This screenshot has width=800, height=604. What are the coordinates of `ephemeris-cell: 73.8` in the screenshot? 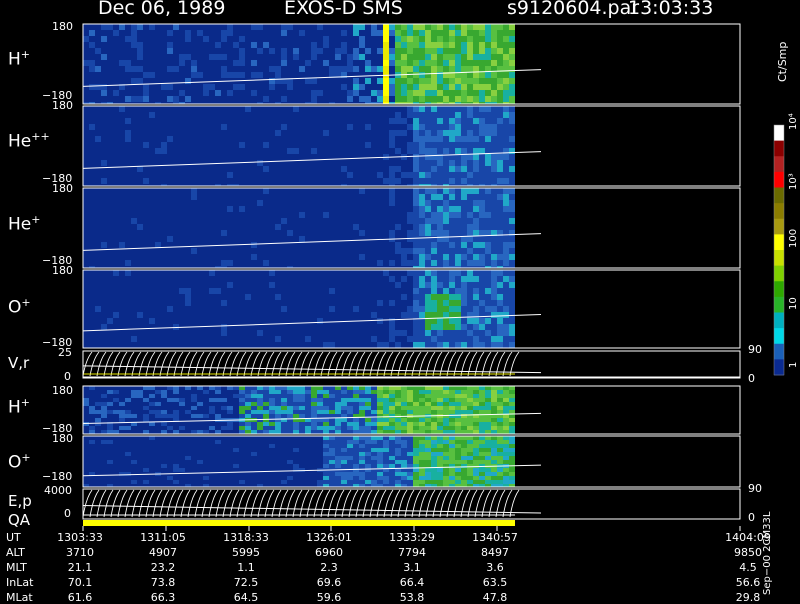 It's located at (163, 582).